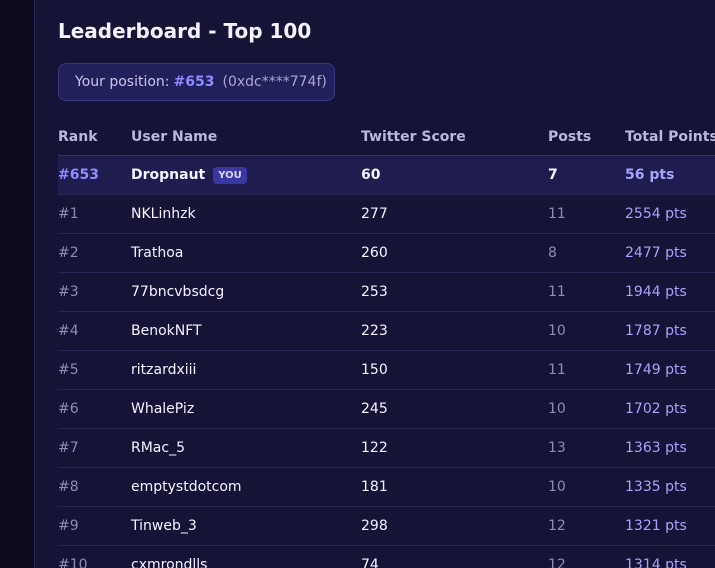  Describe the element at coordinates (230, 175) in the screenshot. I see `you-badge: YOU` at that location.